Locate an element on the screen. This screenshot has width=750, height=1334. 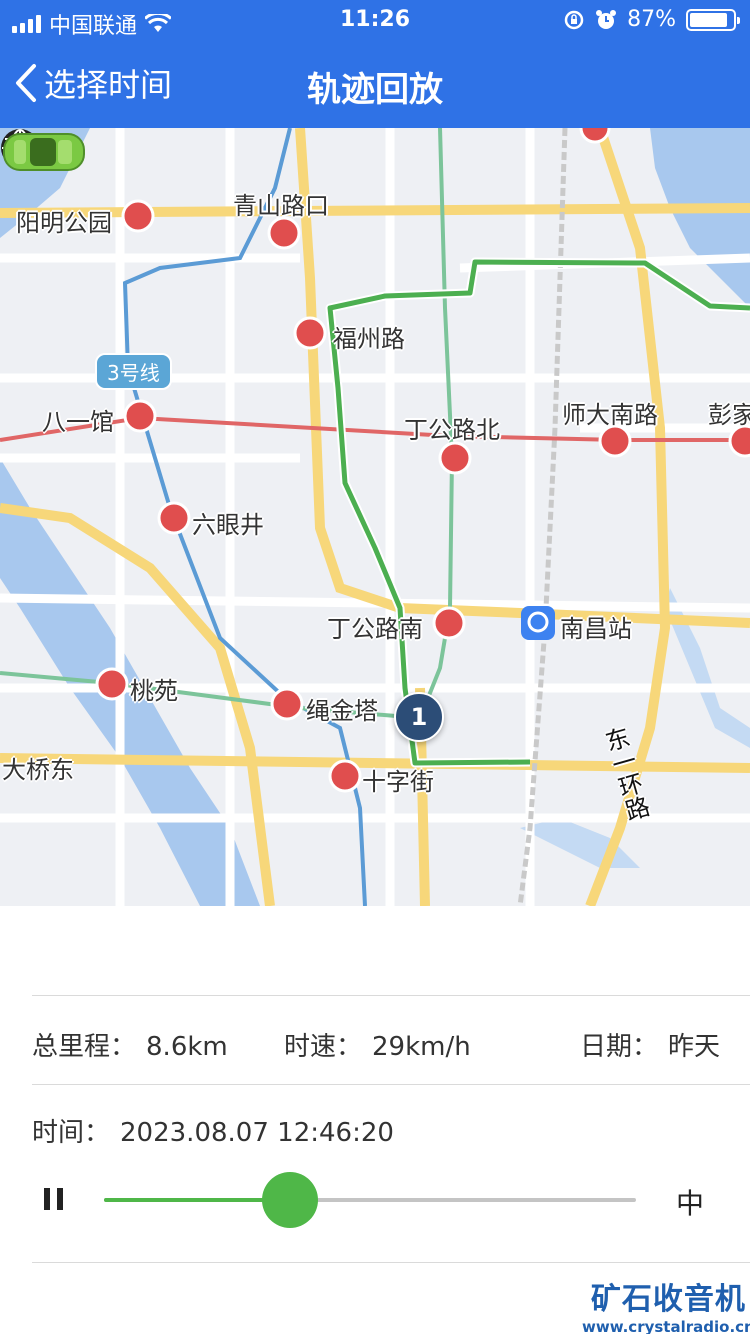
station-liuyan is located at coordinates (174, 518).